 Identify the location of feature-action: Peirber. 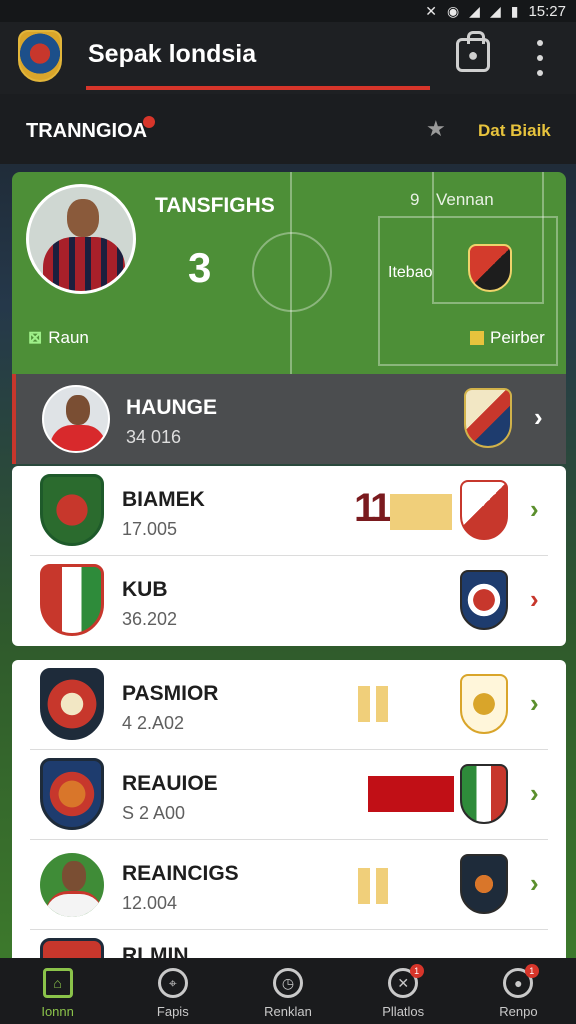
(507, 338).